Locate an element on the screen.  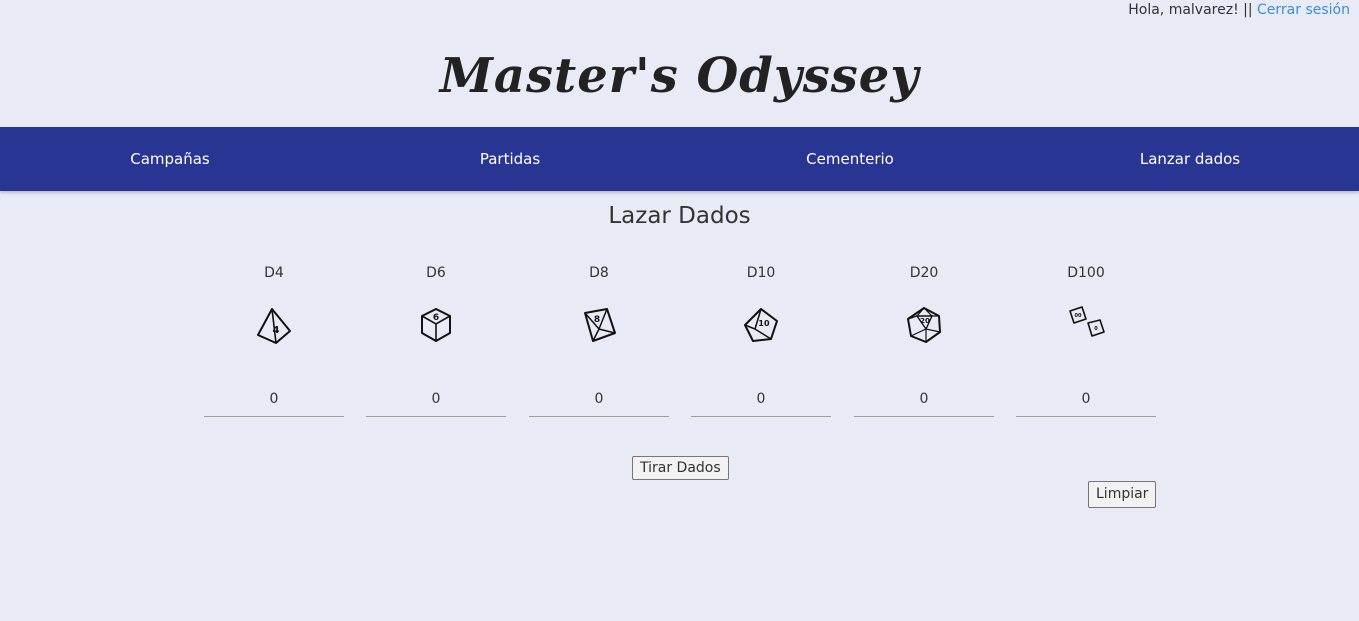
svg-text: 6 is located at coordinates (436, 318).